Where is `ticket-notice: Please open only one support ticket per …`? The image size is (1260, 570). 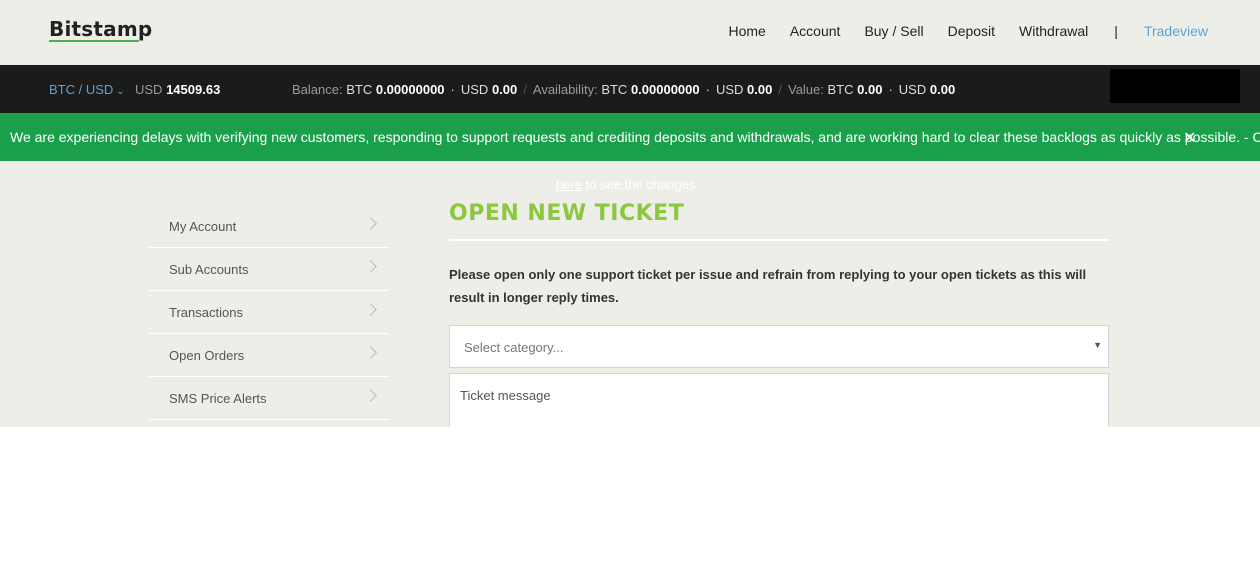
ticket-notice: Please open only one support ticket per … is located at coordinates (768, 286).